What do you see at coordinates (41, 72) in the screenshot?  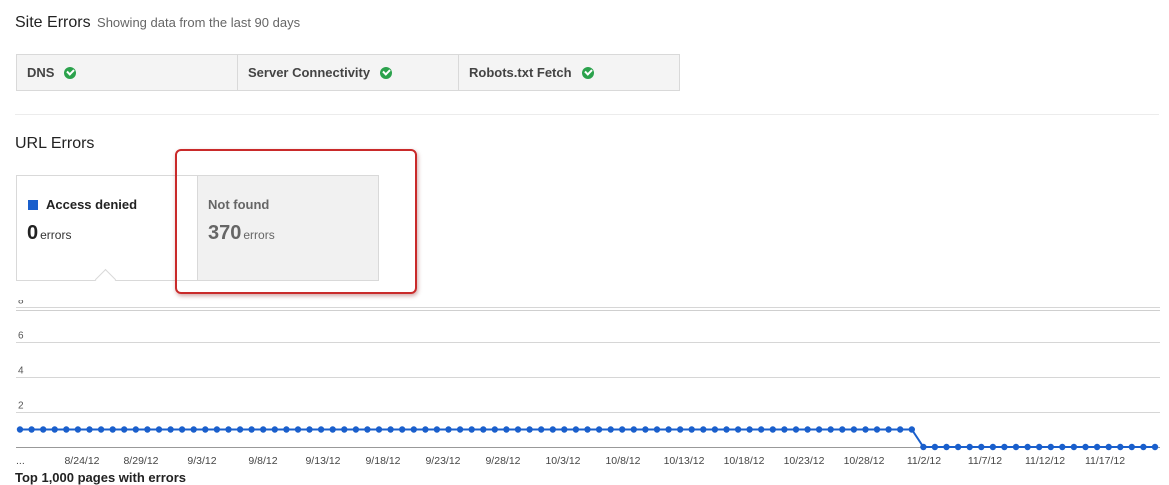 I see `status-label-dns: DNS` at bounding box center [41, 72].